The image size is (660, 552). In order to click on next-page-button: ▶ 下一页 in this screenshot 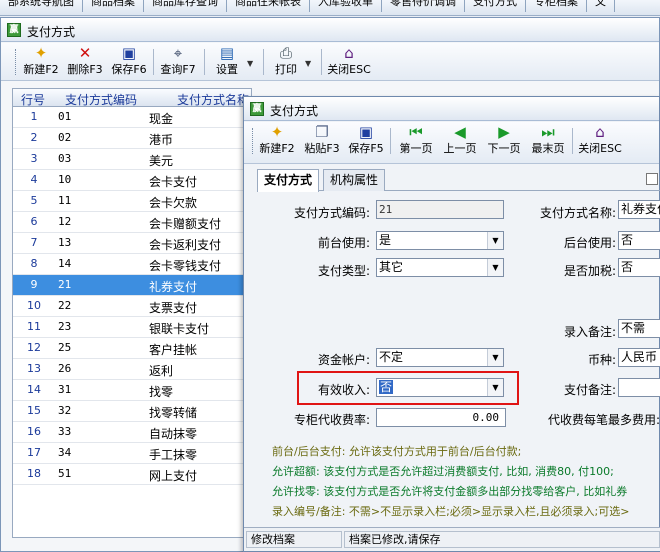, I will do `click(504, 141)`.